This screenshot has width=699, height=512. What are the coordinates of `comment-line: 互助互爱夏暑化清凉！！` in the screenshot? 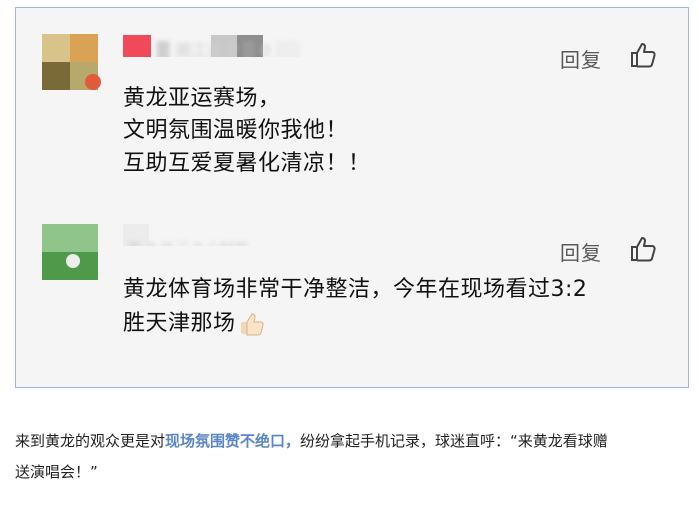 It's located at (247, 163).